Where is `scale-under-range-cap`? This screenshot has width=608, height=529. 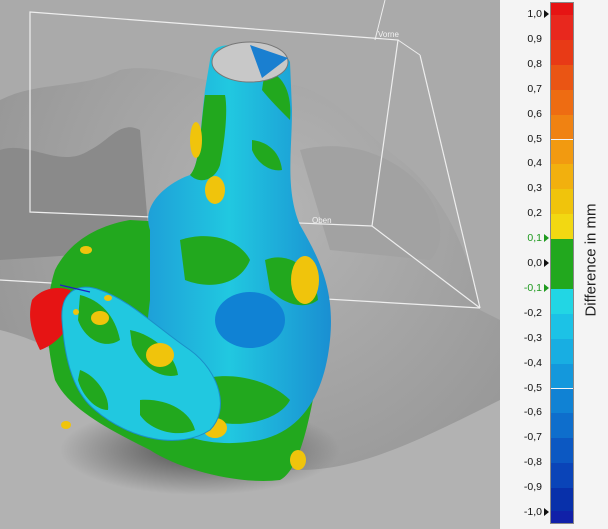 scale-under-range-cap is located at coordinates (562, 517).